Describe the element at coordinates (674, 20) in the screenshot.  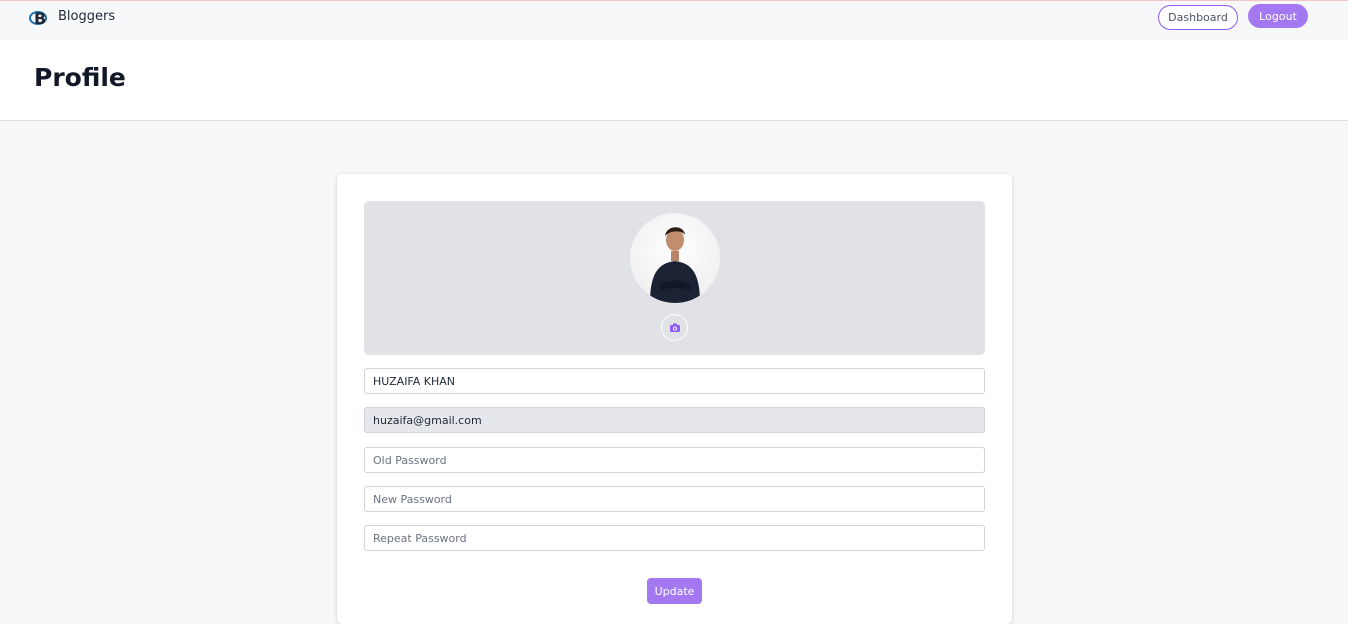
I see `top-navbar: B Bloggers Dashboard Logout` at that location.